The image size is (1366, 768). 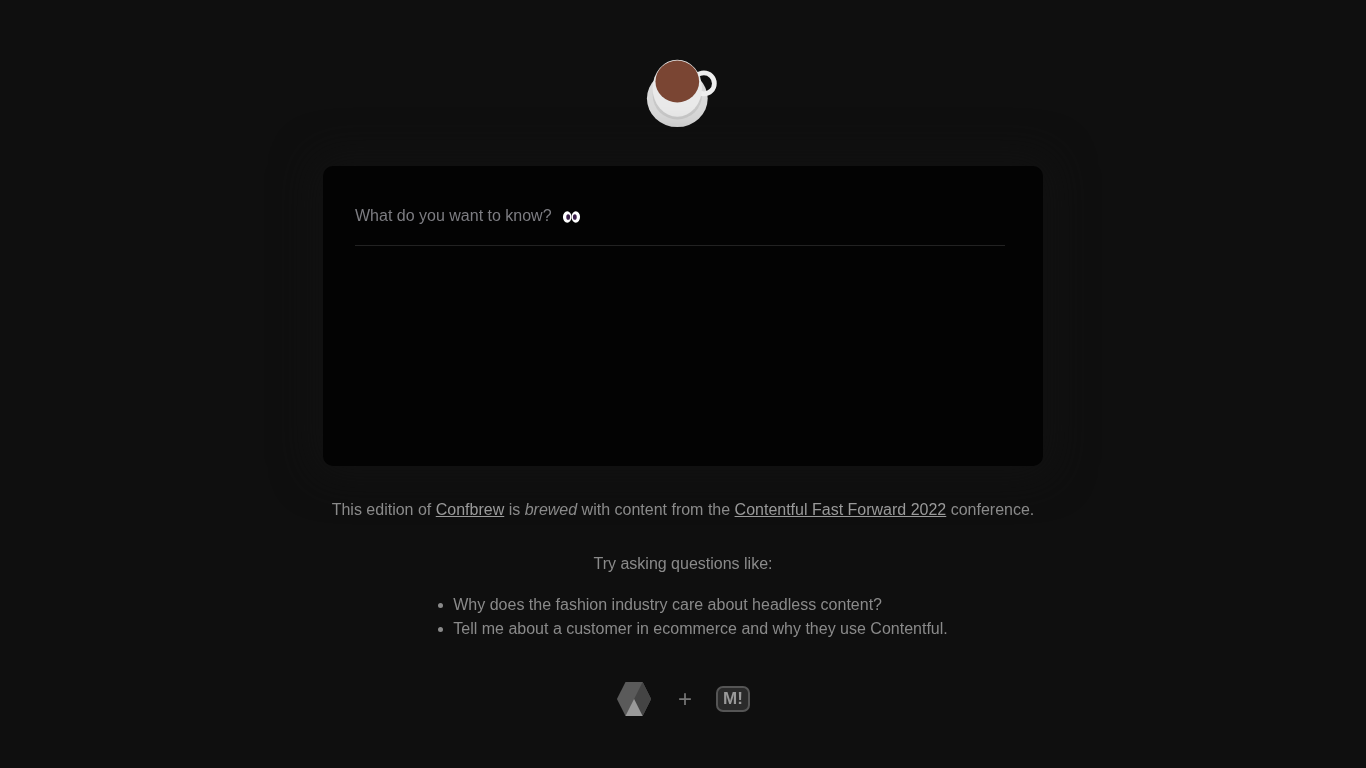 I want to click on suggestions-heading: Try asking questions like:, so click(x=683, y=564).